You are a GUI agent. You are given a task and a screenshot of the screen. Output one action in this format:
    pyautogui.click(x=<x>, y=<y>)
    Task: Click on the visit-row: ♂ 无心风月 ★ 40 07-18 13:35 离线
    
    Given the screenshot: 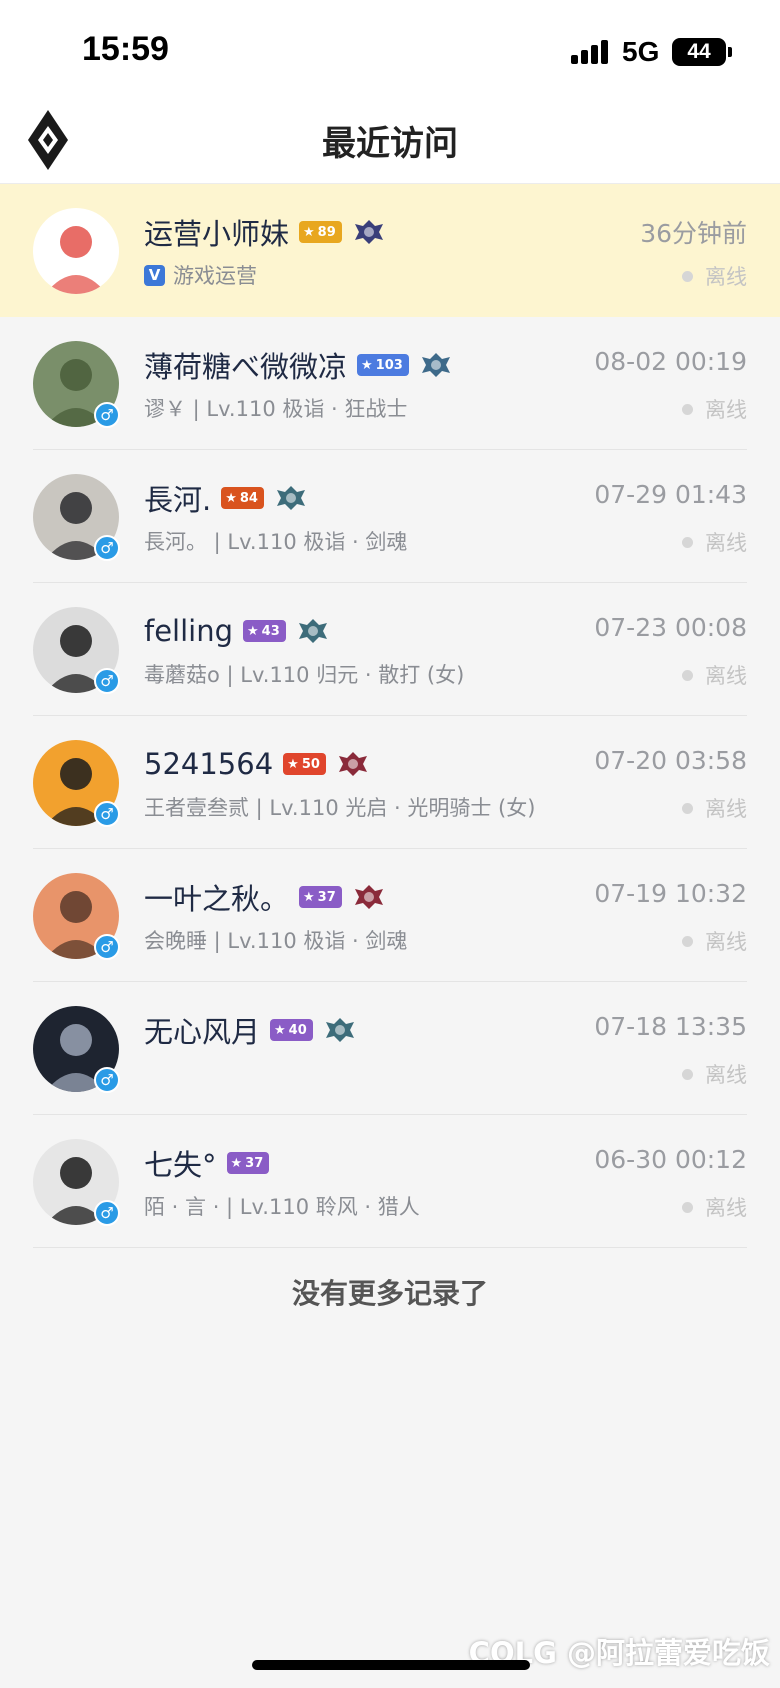 What is the action you would take?
    pyautogui.click(x=390, y=1048)
    